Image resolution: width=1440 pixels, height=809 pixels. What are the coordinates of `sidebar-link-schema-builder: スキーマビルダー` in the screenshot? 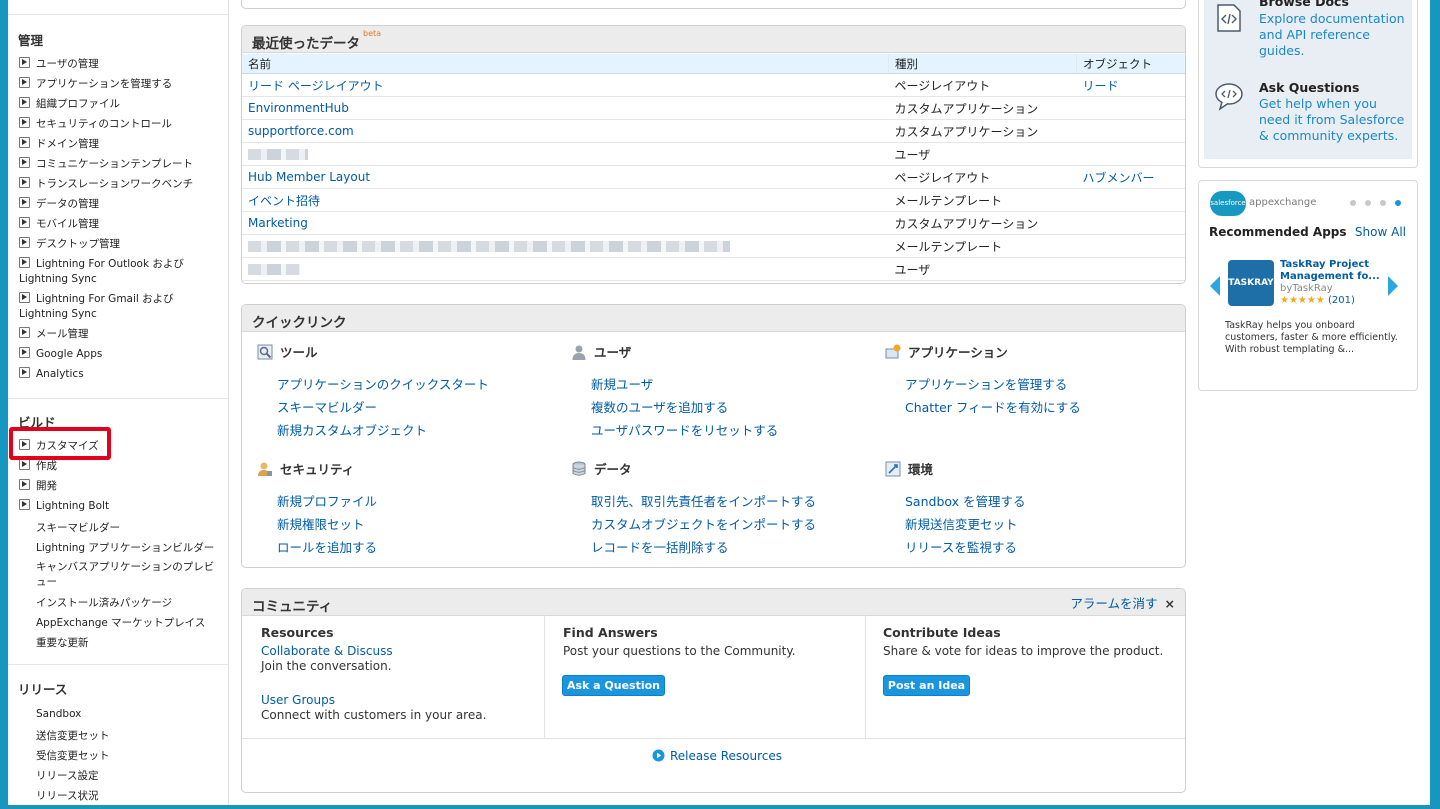 It's located at (78, 527).